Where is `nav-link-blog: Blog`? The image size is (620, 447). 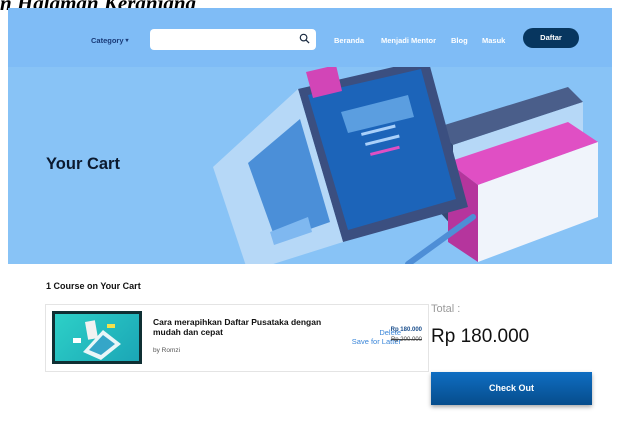 nav-link-blog: Blog is located at coordinates (459, 40).